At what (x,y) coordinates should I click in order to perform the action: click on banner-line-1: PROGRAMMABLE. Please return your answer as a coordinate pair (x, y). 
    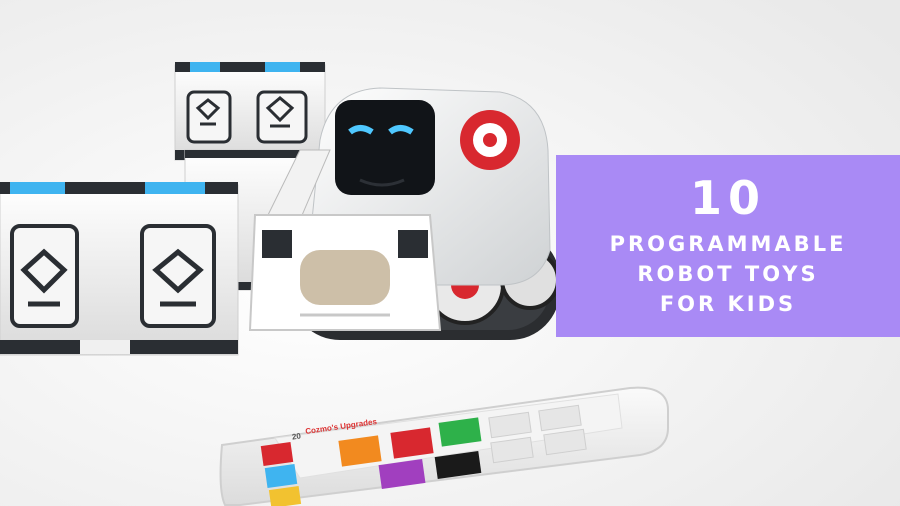
    Looking at the image, I should click on (728, 244).